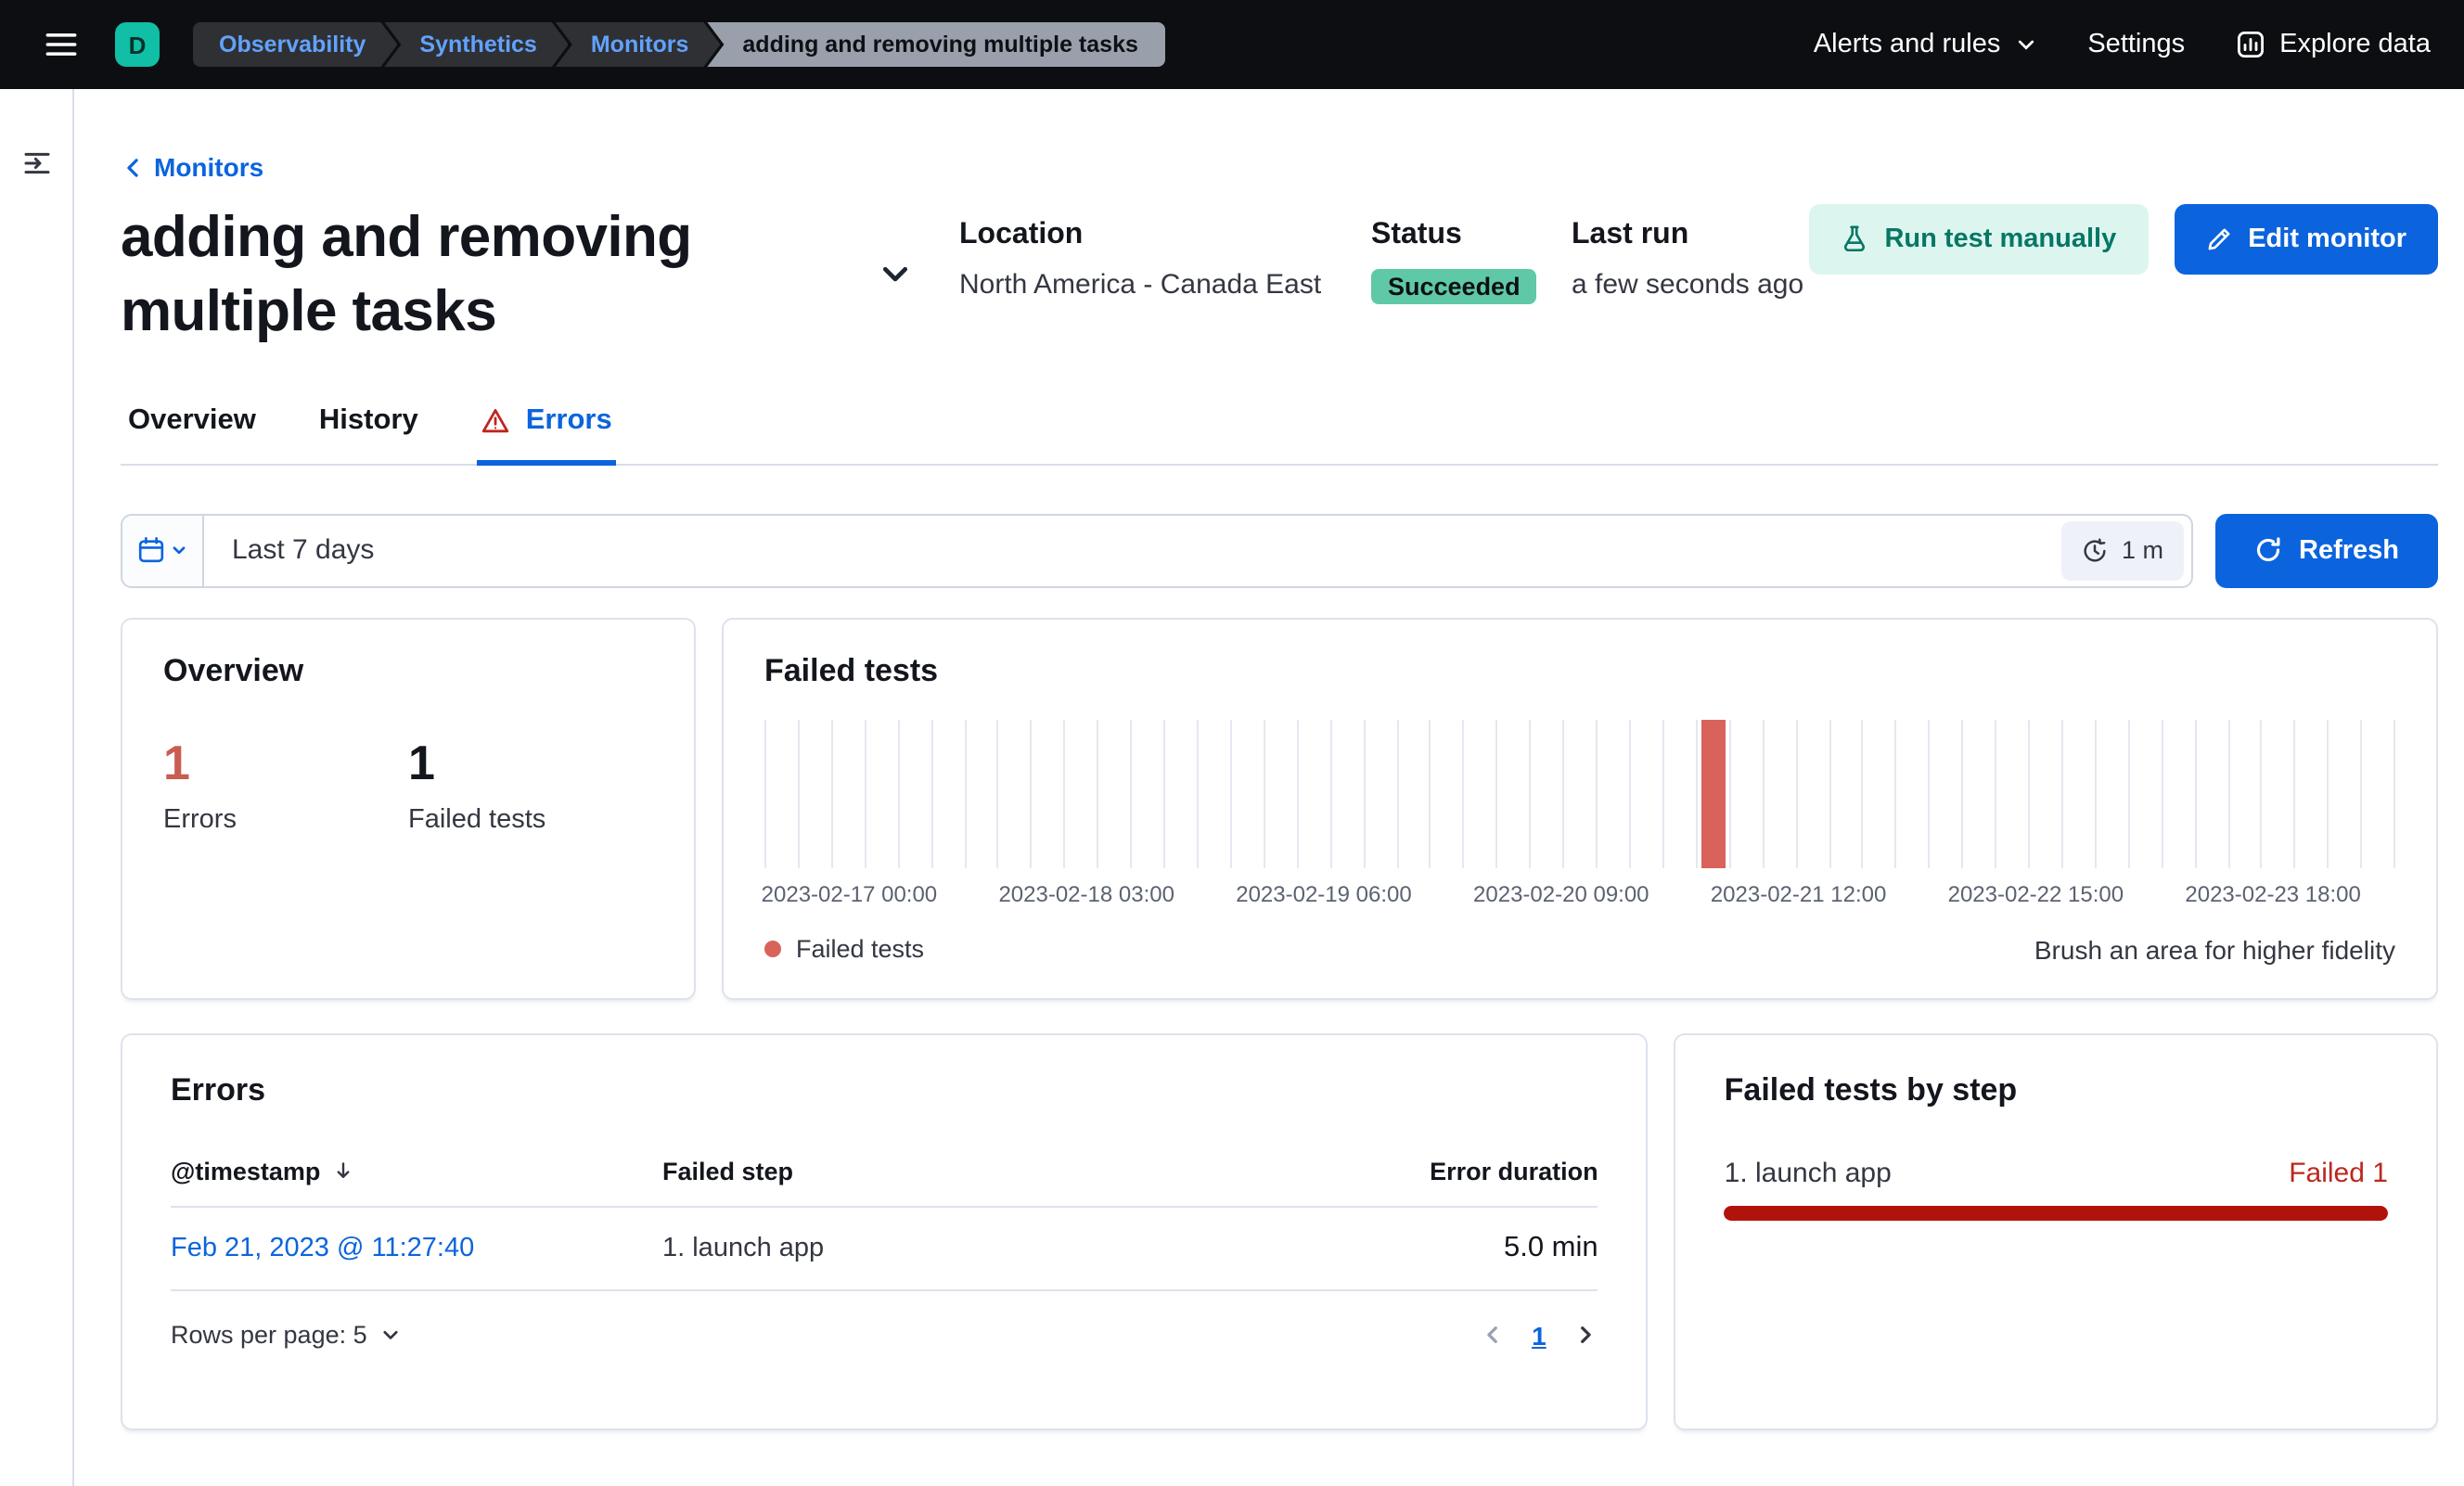 Image resolution: width=2464 pixels, height=1486 pixels. I want to click on settings-link: Settings, so click(2136, 44).